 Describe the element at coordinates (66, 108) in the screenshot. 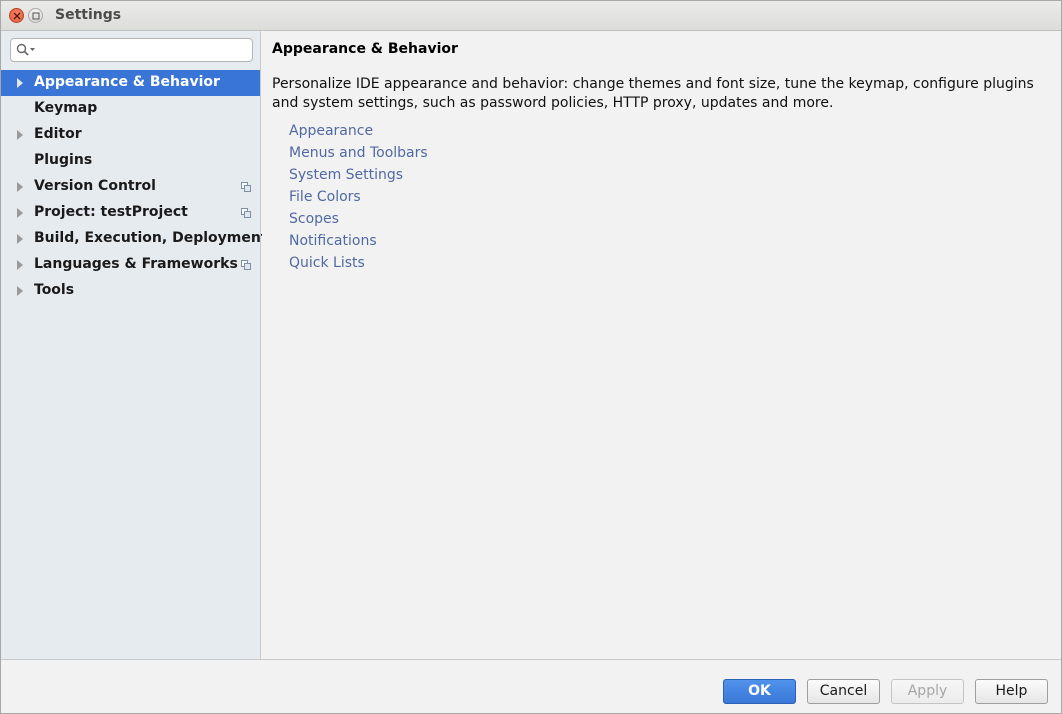

I see `sidebar-item-label: Keymap` at that location.